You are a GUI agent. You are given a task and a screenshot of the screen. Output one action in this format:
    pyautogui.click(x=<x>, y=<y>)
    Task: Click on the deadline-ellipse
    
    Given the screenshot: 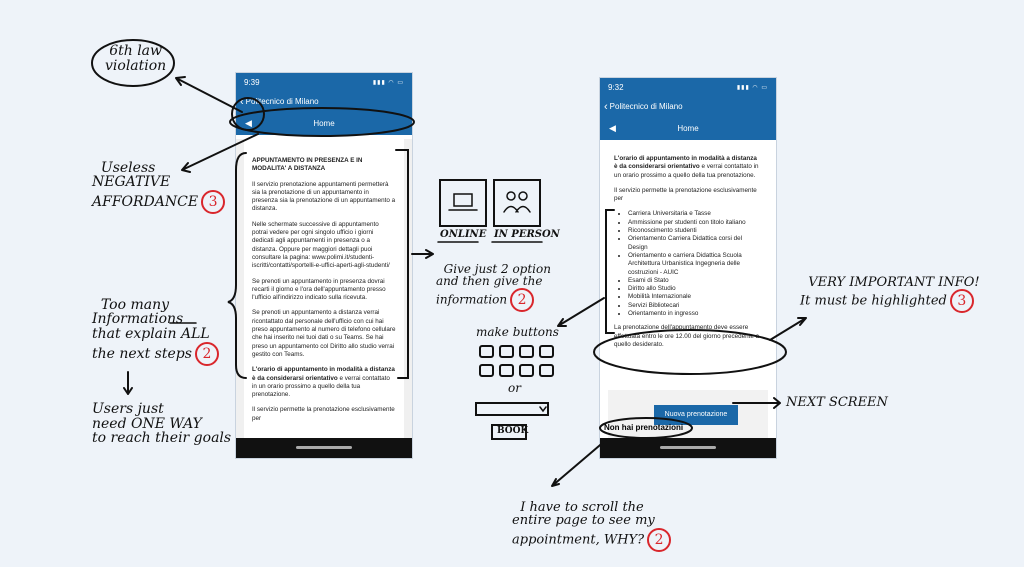 What is the action you would take?
    pyautogui.click(x=690, y=352)
    